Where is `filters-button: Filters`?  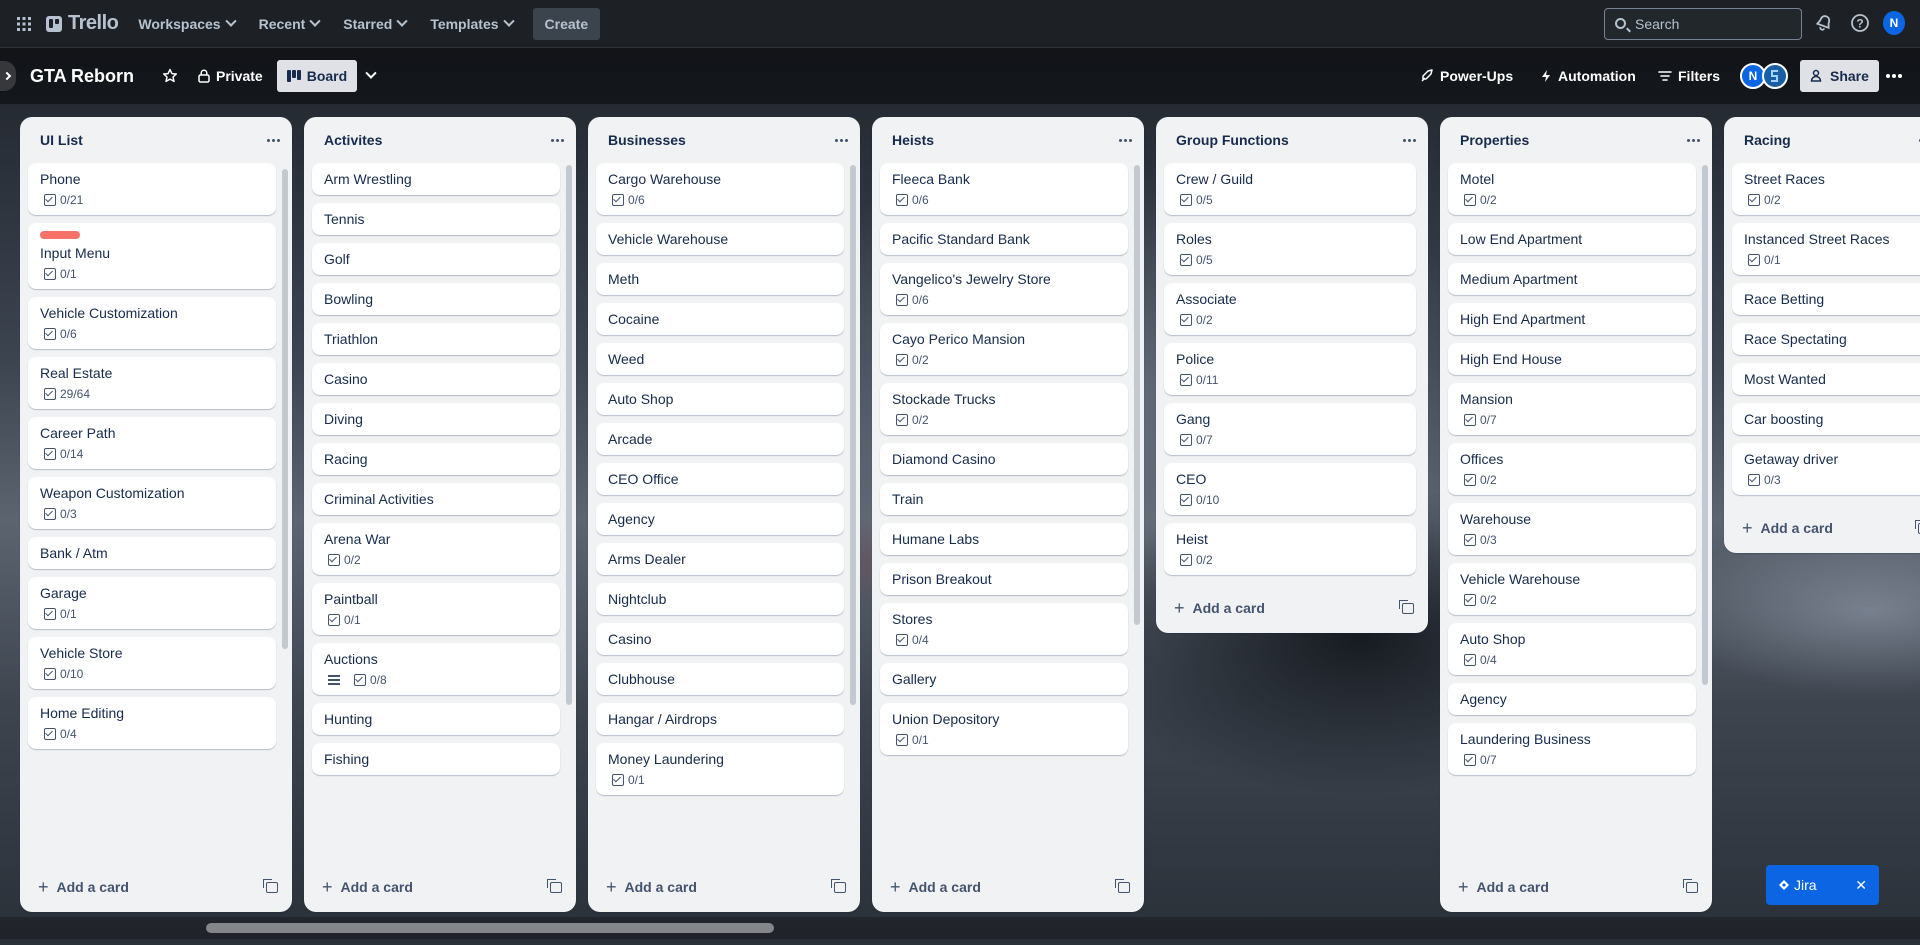
filters-button: Filters is located at coordinates (1689, 76).